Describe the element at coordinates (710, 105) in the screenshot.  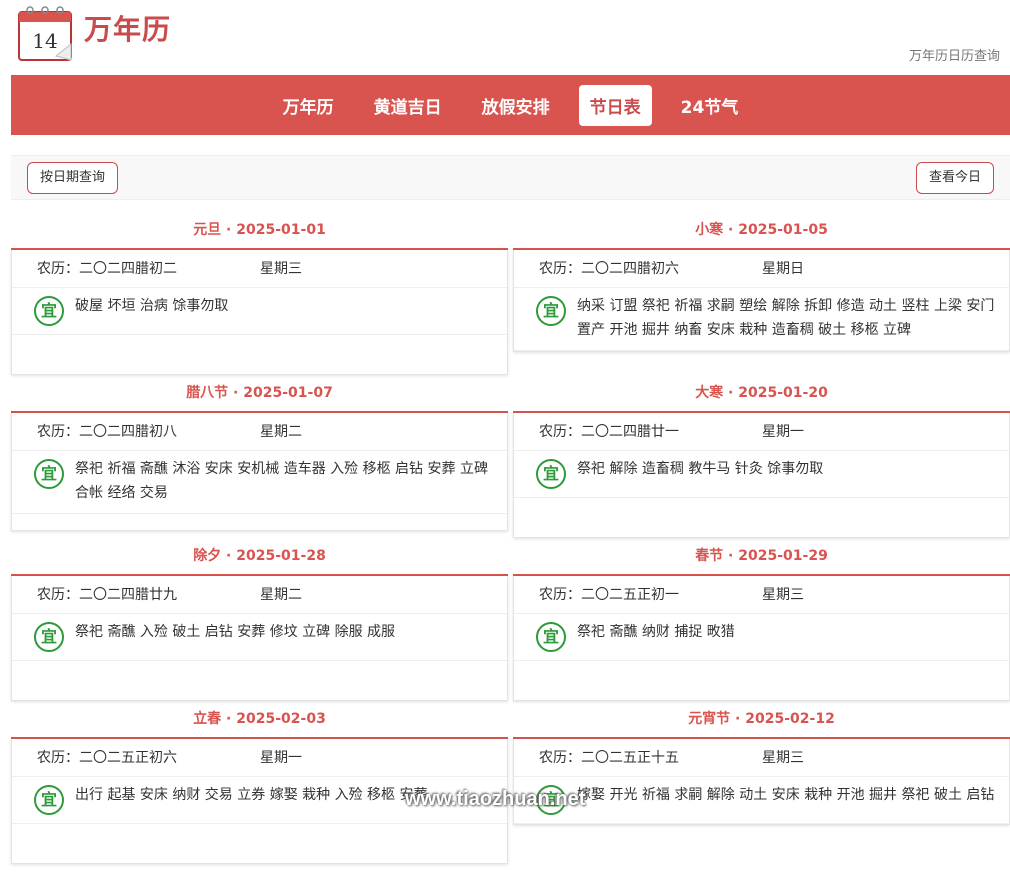
I see `nav-item-solar-terms: 24节气` at that location.